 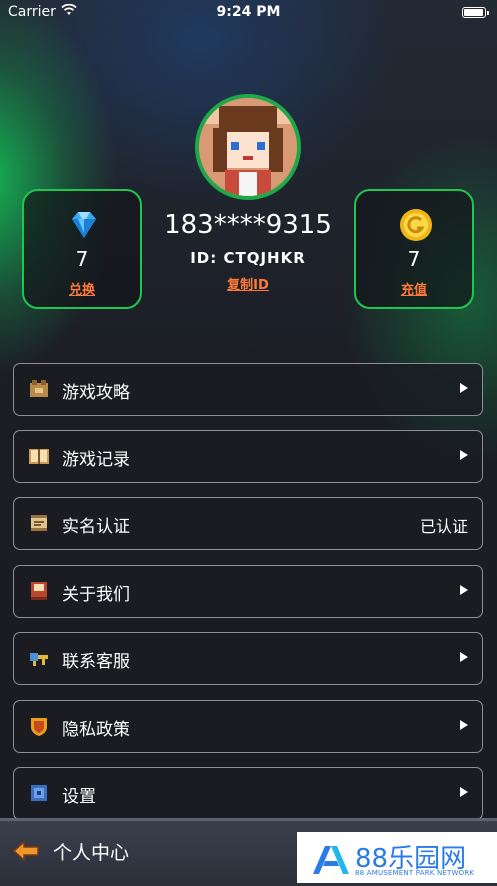 I want to click on watermark-tagline: 88 AMUSEMENT PARK NETWORK, so click(x=415, y=873).